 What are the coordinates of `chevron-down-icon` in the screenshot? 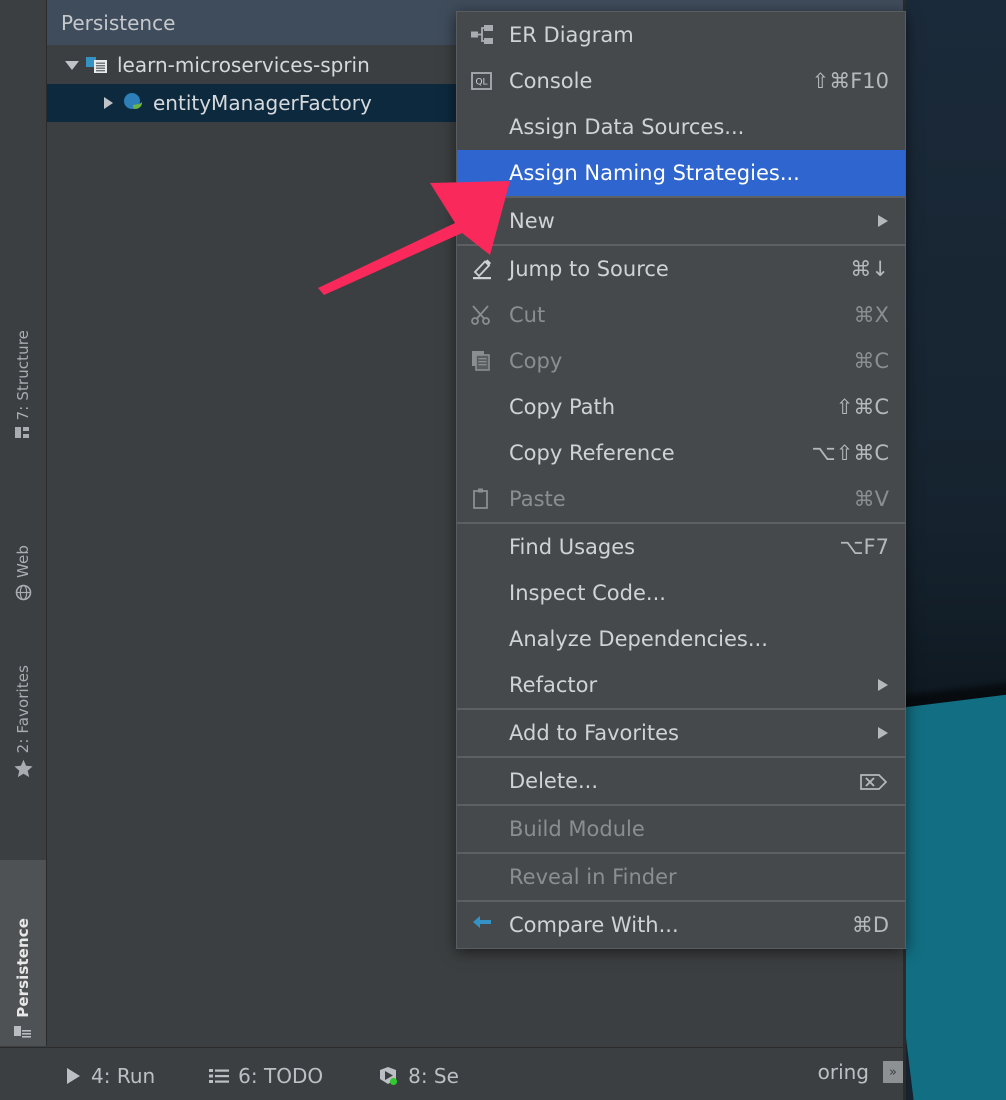 It's located at (72, 65).